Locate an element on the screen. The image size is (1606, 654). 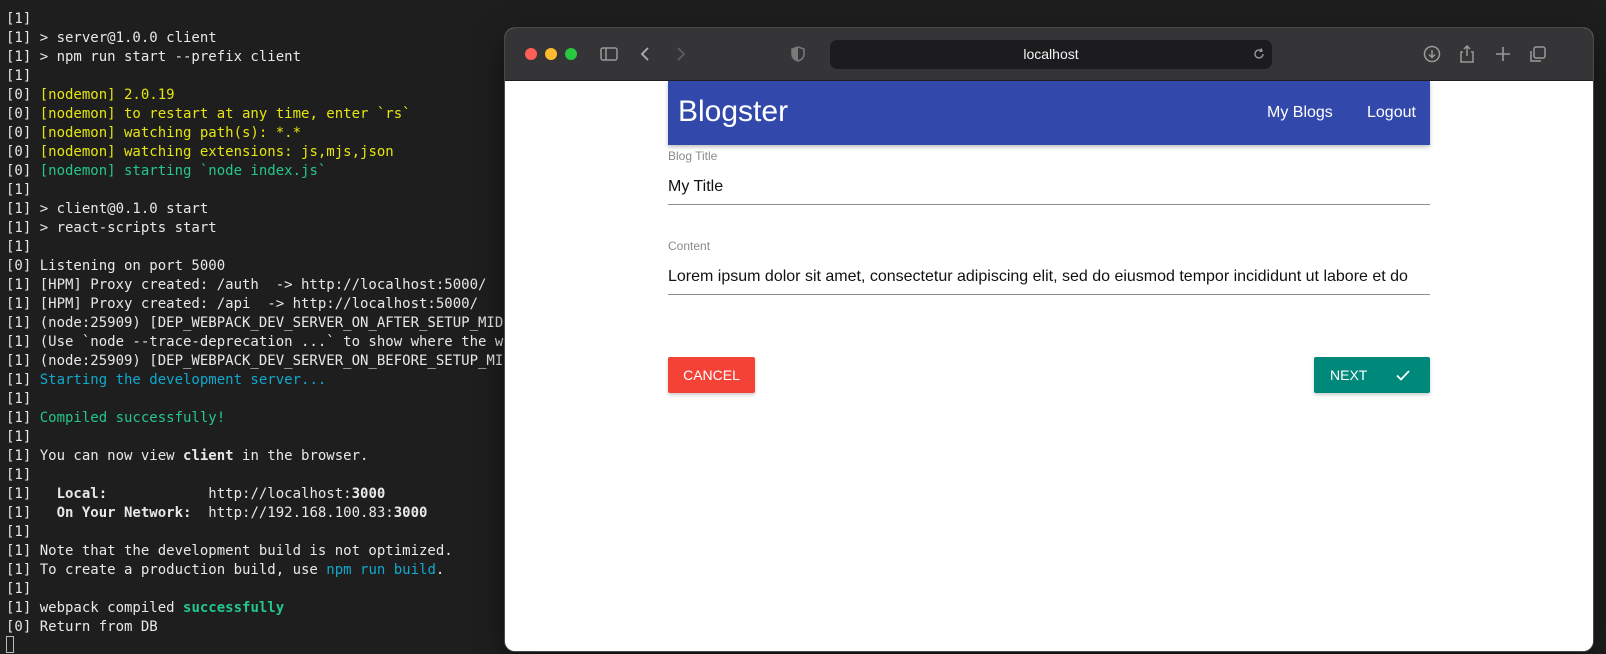
terminal-text: http://localhost: is located at coordinates (229, 494).